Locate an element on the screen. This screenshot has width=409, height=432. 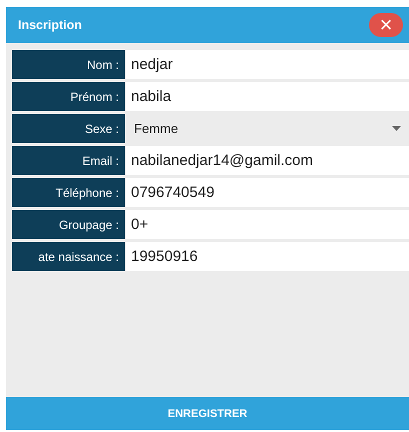
field-label: Téléphone : is located at coordinates (68, 192).